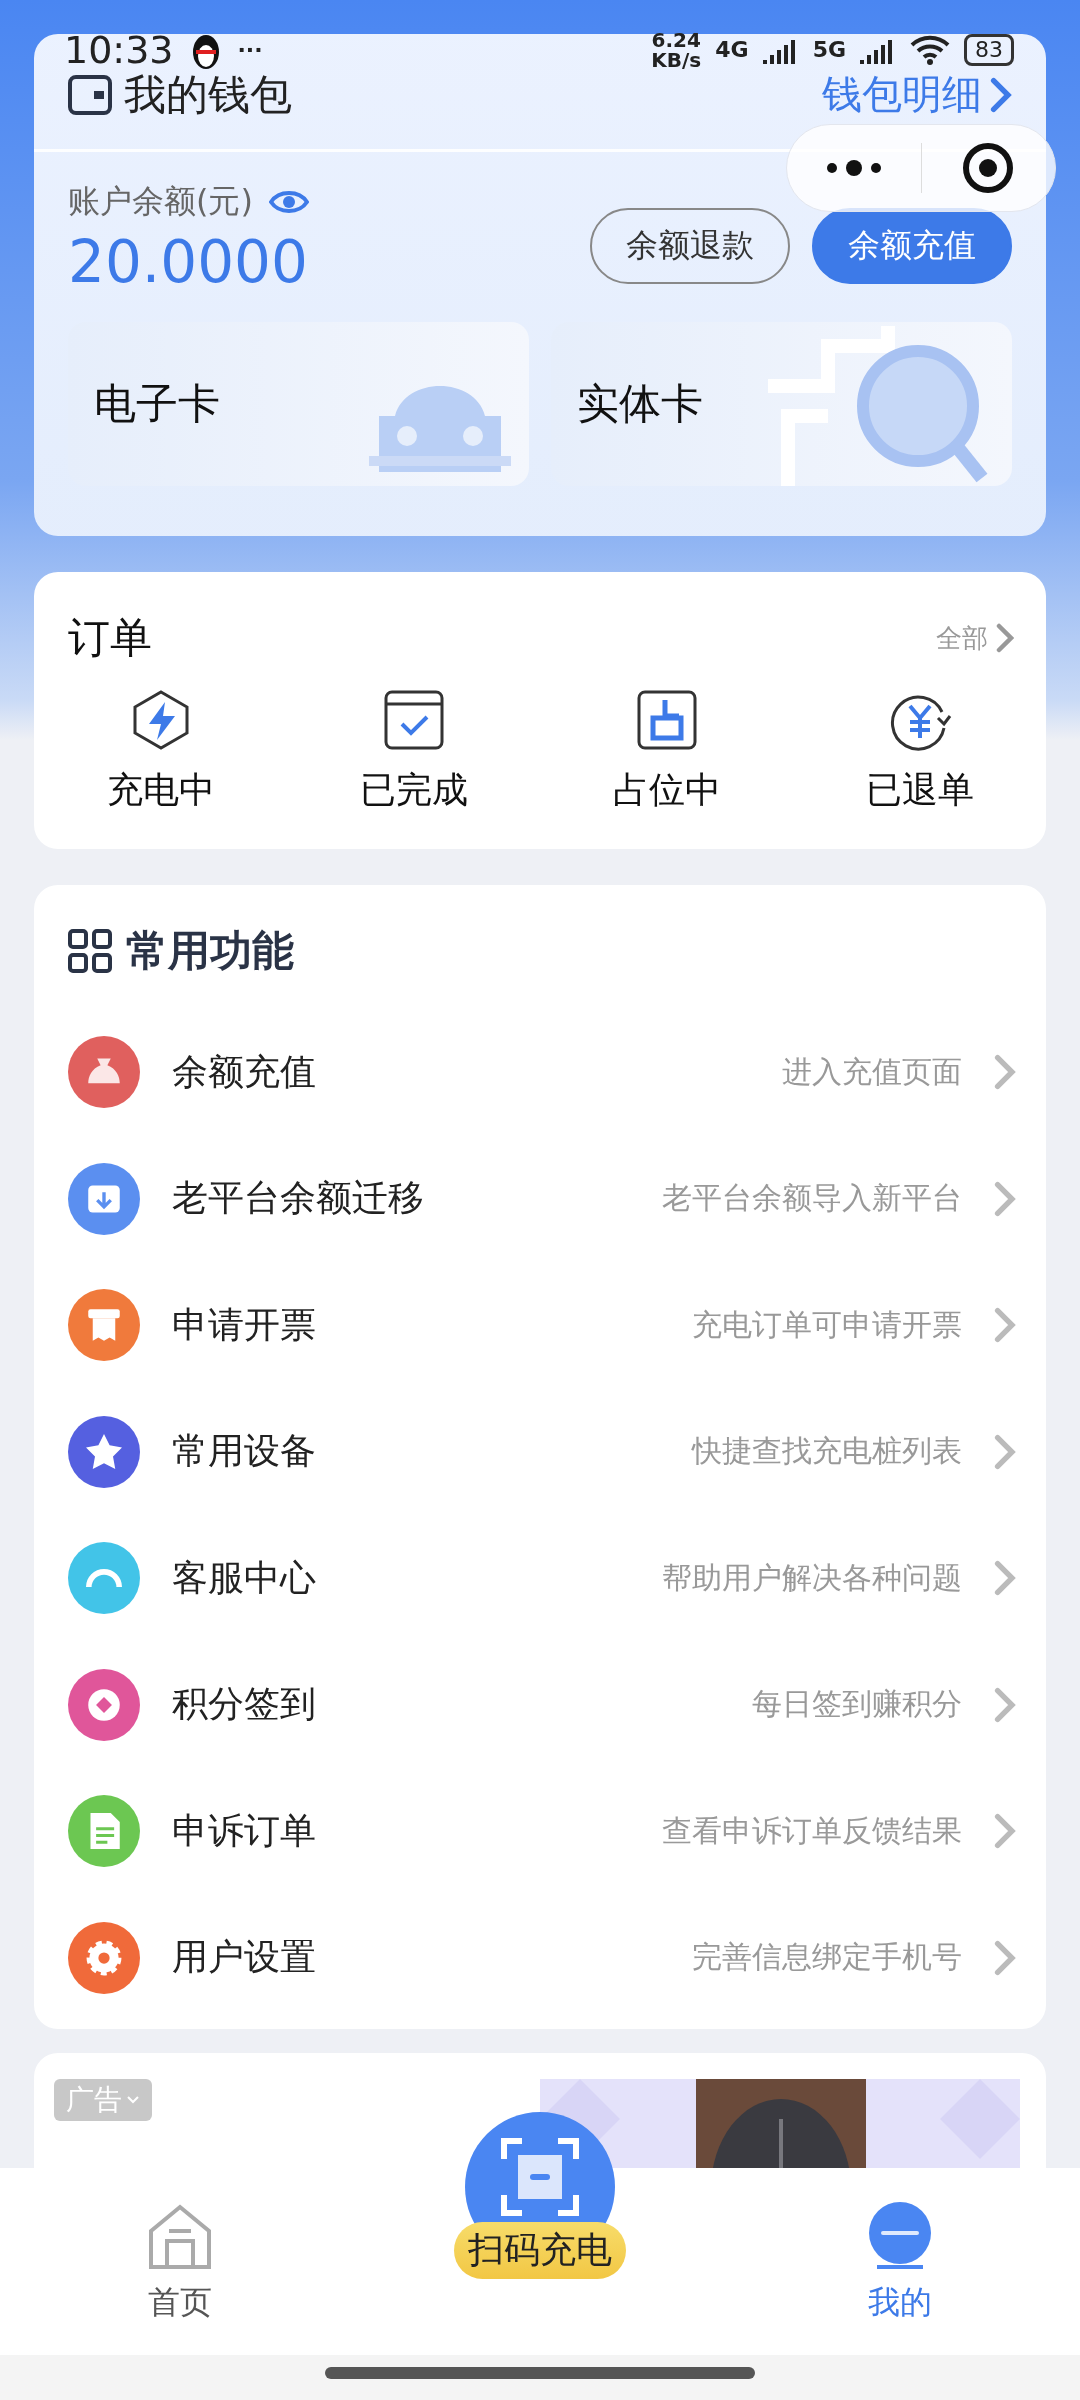  Describe the element at coordinates (540, 1831) in the screenshot. I see `function-row: 申诉订单 查看申诉订单反馈结果` at that location.